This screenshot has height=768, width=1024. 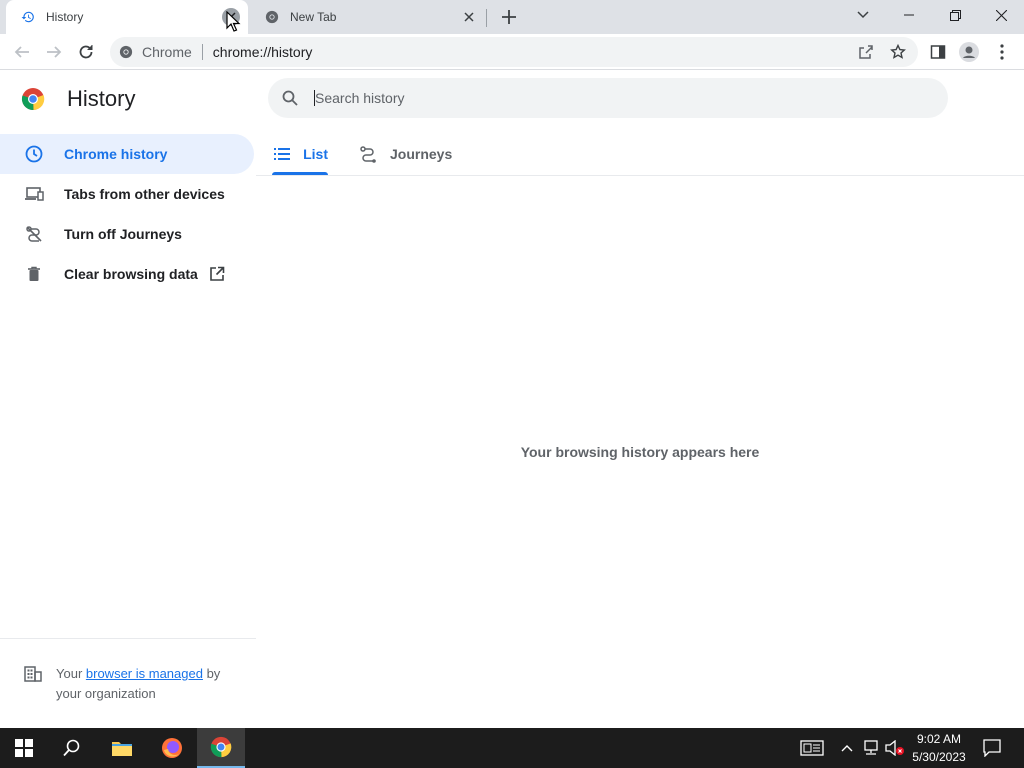 I want to click on clock-date: 5/30/2023, so click(x=939, y=757).